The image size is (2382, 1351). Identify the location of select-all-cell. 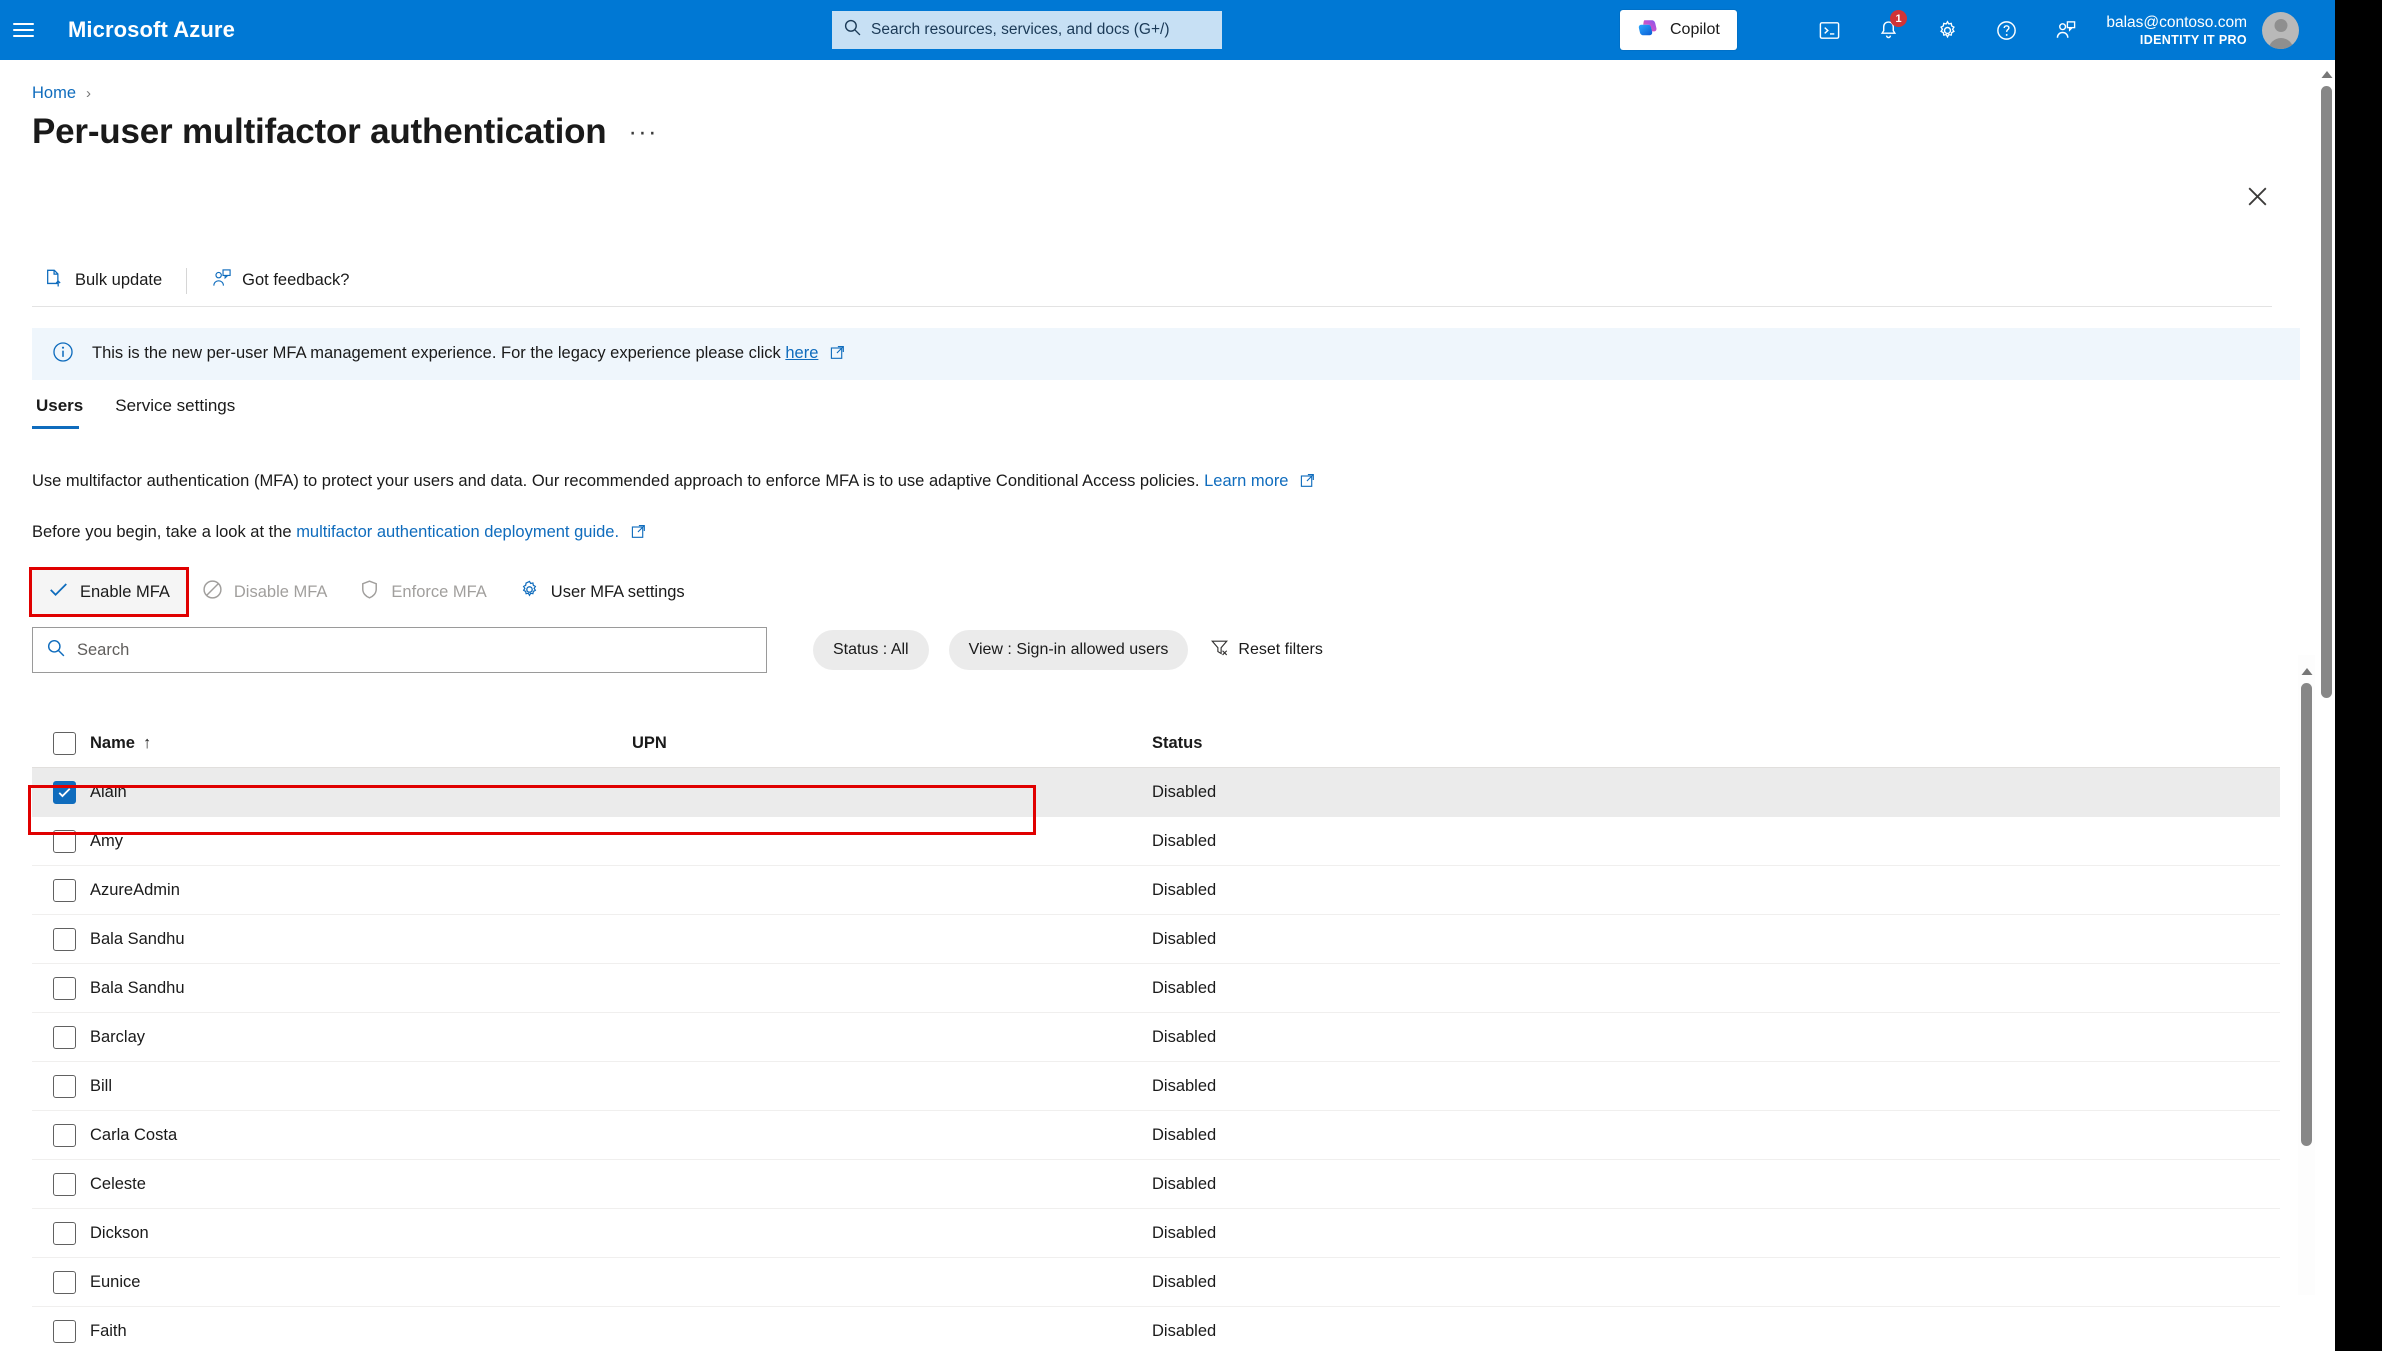
(61, 743).